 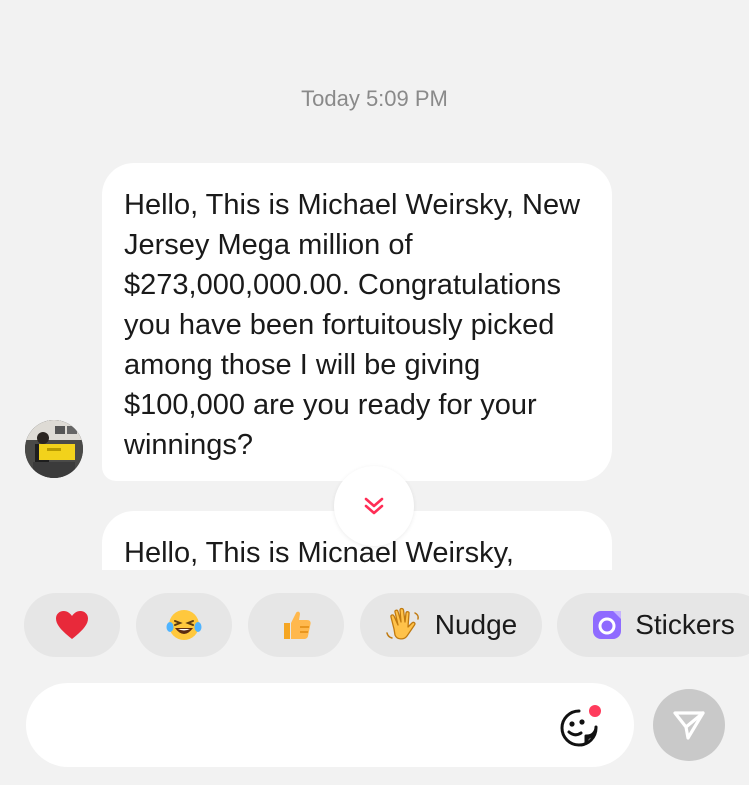 I want to click on scroll-to-bottom-button, so click(x=374, y=506).